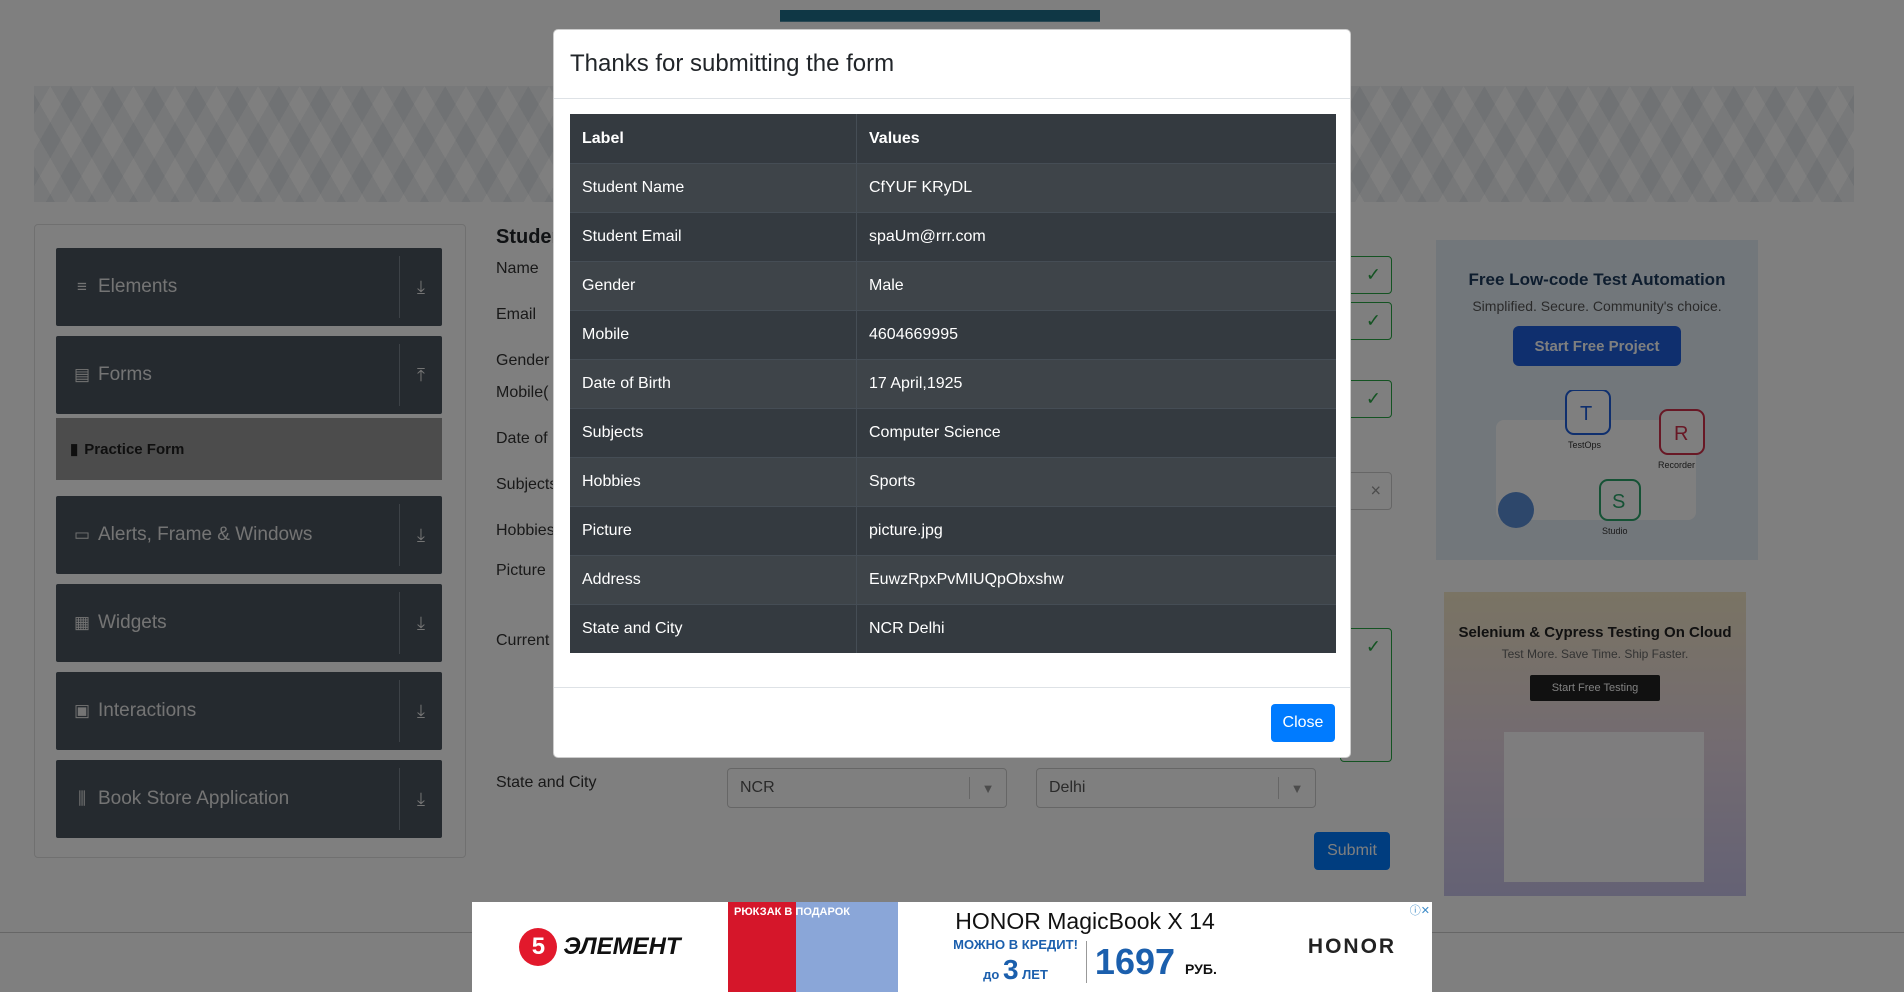 Image resolution: width=1904 pixels, height=992 pixels. Describe the element at coordinates (713, 188) in the screenshot. I see `row-label: Student Name` at that location.